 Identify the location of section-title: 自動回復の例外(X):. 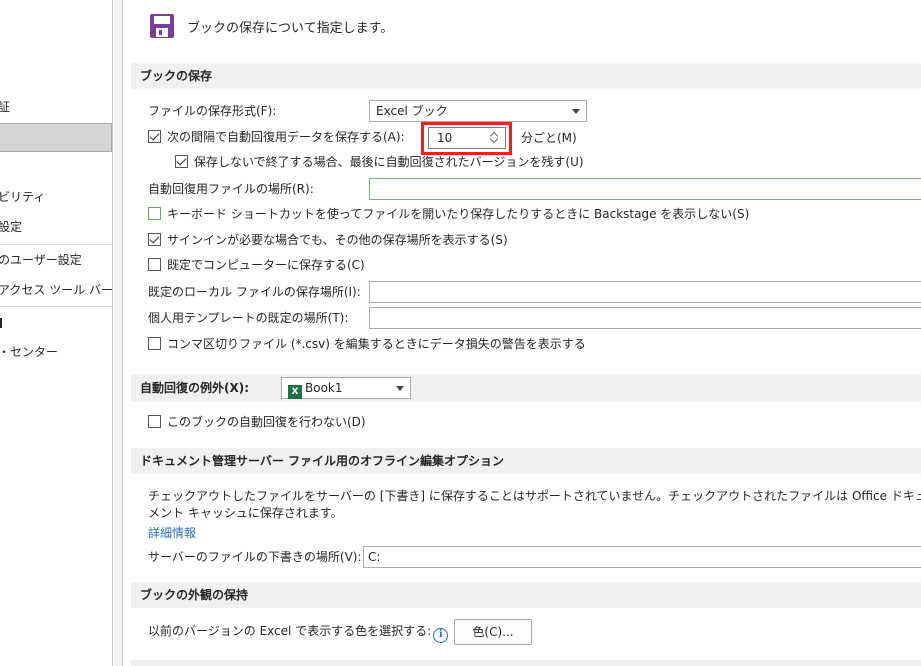
(195, 388).